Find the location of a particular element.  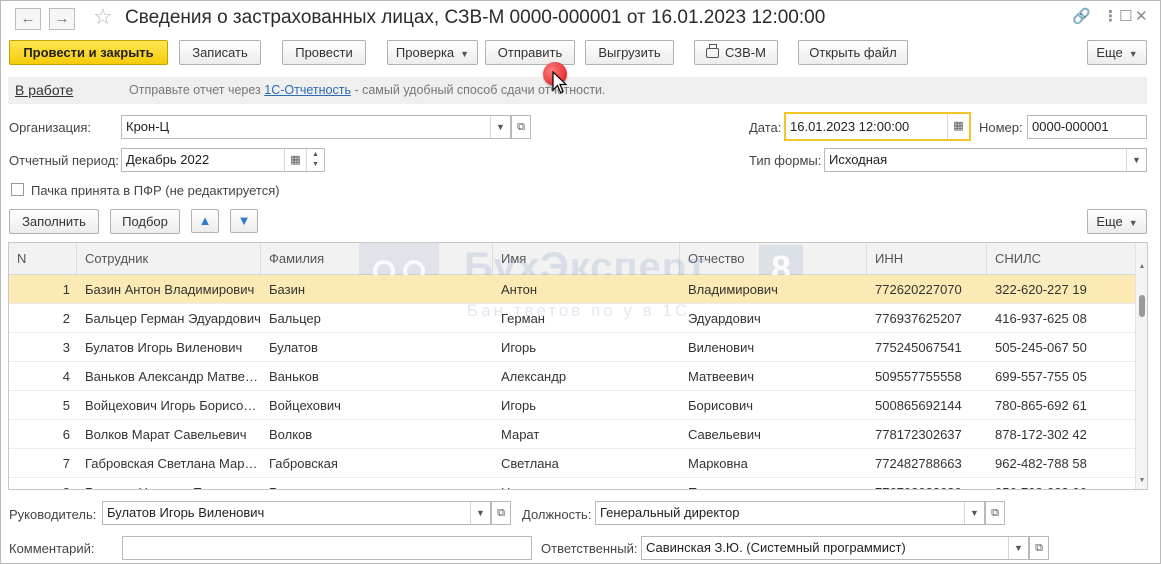

forward-button: → is located at coordinates (62, 19).